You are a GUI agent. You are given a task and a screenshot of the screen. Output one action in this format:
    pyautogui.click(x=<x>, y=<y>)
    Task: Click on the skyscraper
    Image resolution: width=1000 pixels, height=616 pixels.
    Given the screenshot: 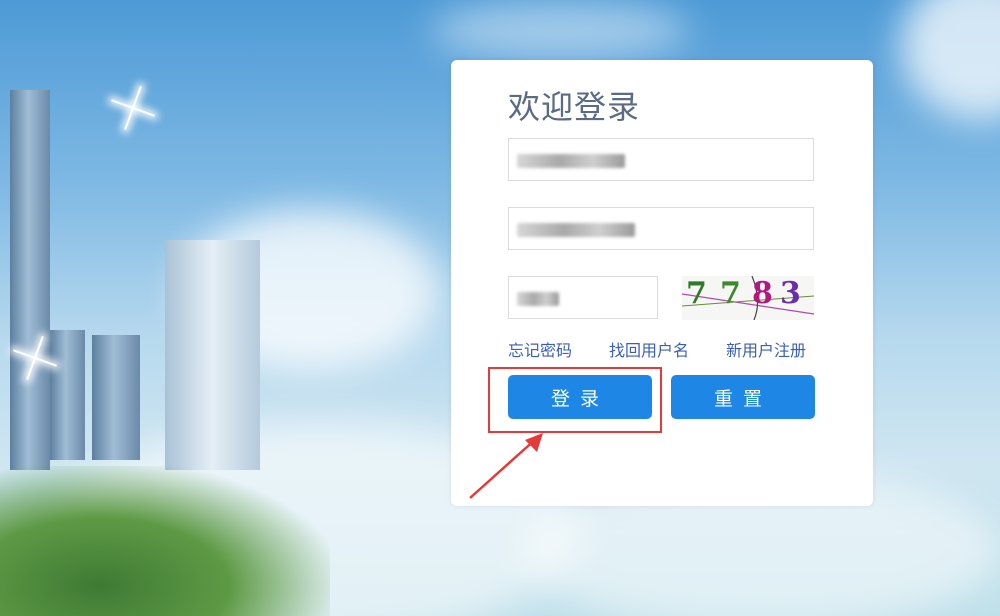 What is the action you would take?
    pyautogui.click(x=30, y=280)
    